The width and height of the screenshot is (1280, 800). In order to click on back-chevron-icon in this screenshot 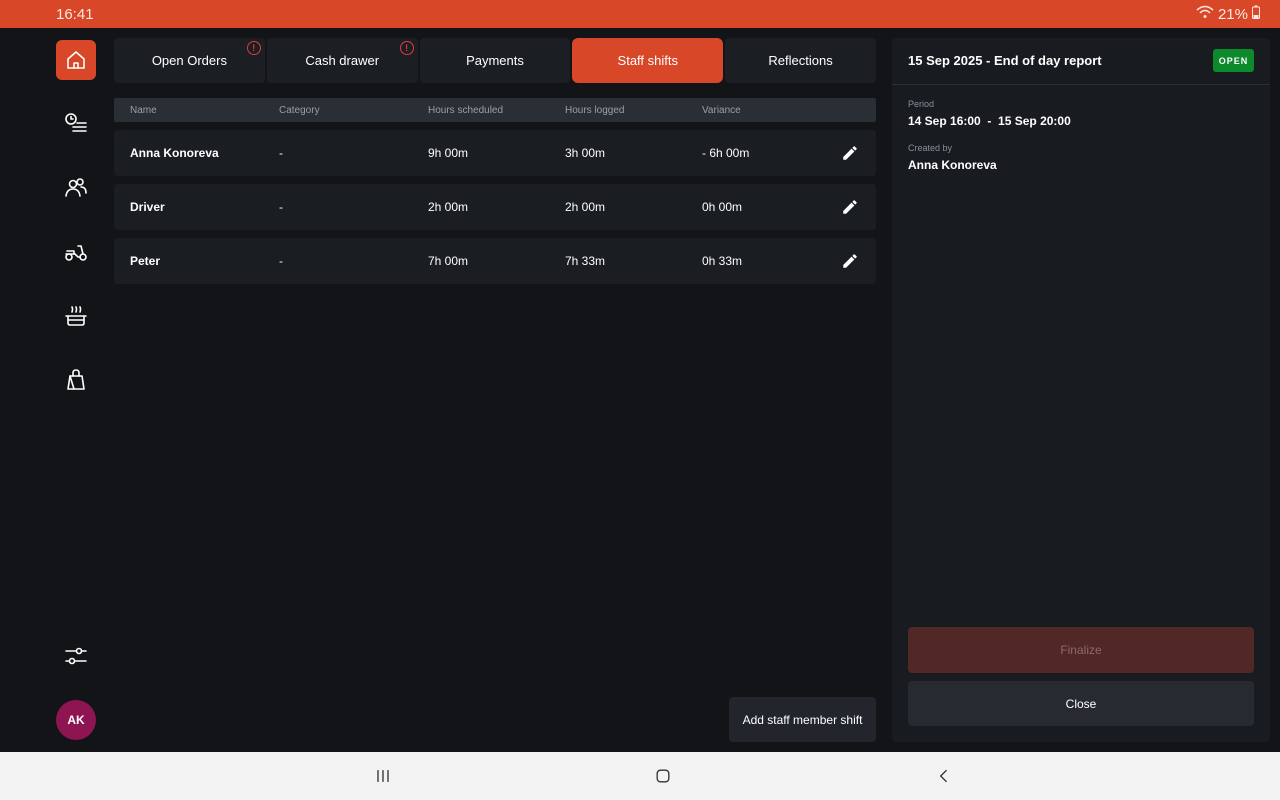, I will do `click(943, 776)`.